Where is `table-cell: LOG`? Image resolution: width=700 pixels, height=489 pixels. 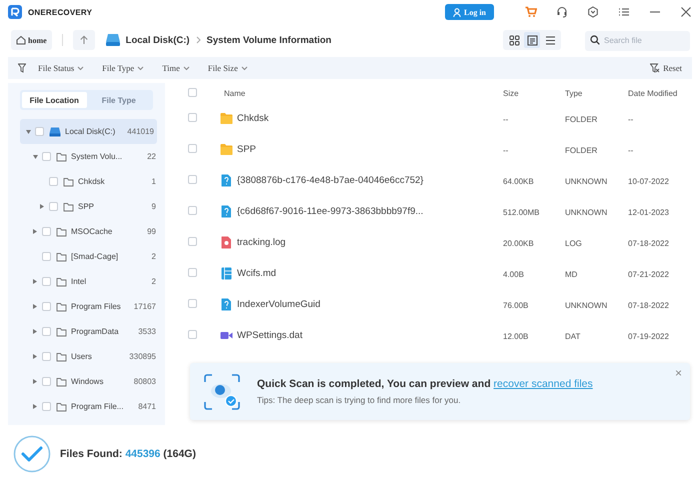 table-cell: LOG is located at coordinates (573, 243).